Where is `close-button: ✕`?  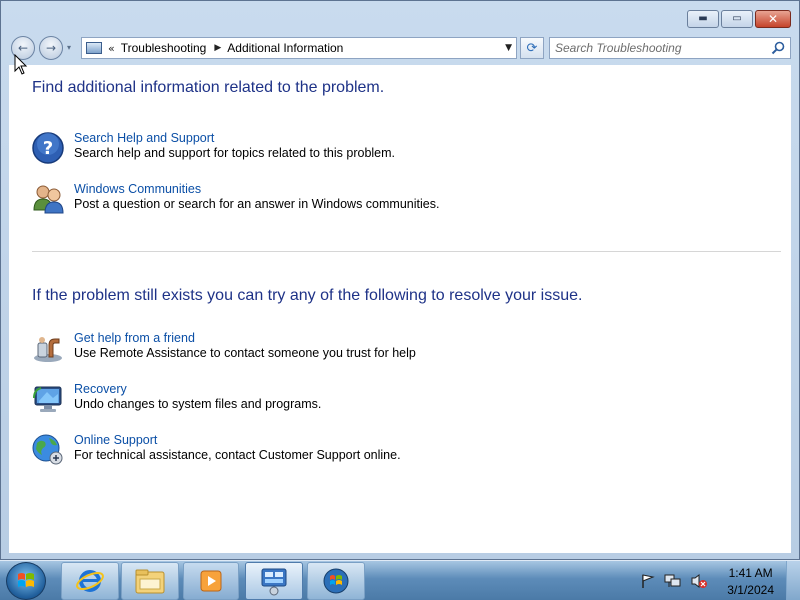
close-button: ✕ is located at coordinates (773, 19).